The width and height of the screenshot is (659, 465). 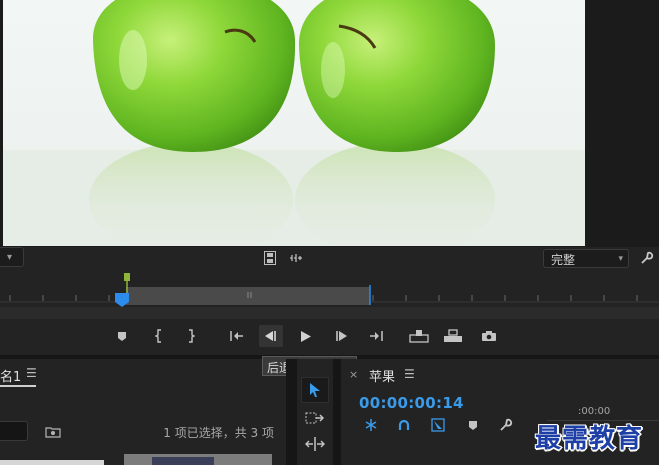 I want to click on quality-value: 完整, so click(x=563, y=260).